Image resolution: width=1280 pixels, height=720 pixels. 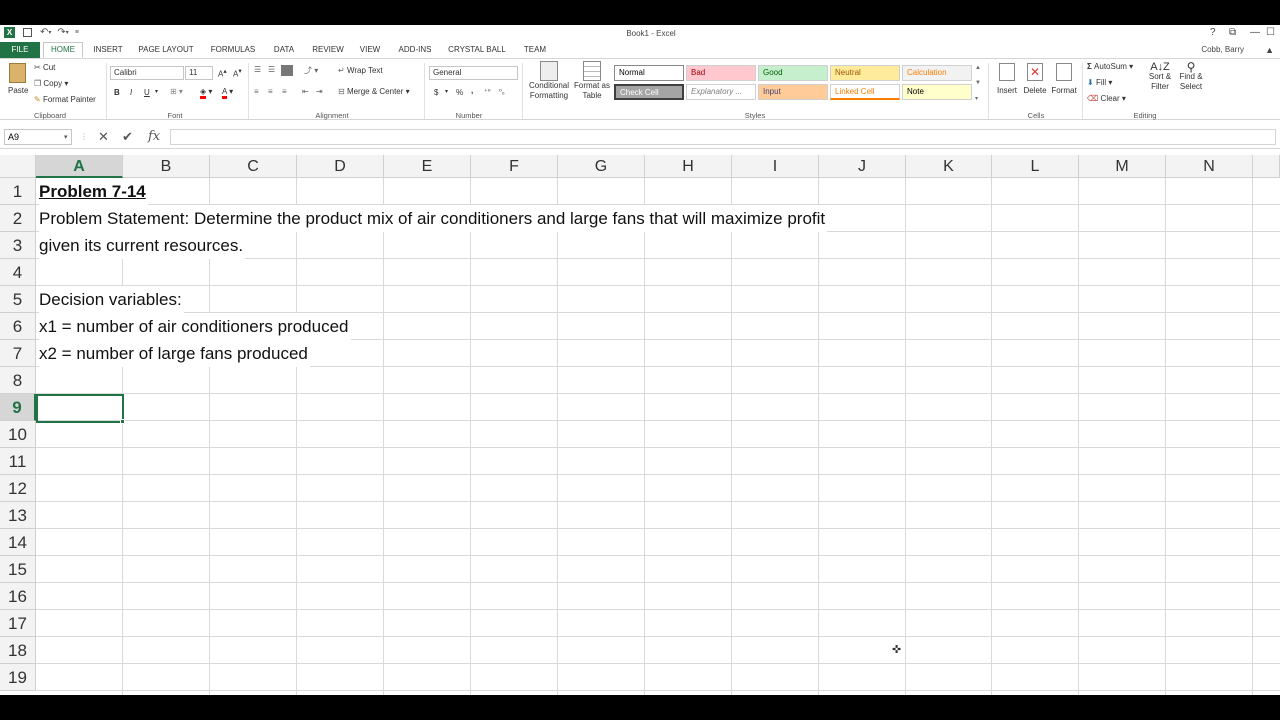 What do you see at coordinates (937, 73) in the screenshot?
I see `cell-style-calculation: Calculation` at bounding box center [937, 73].